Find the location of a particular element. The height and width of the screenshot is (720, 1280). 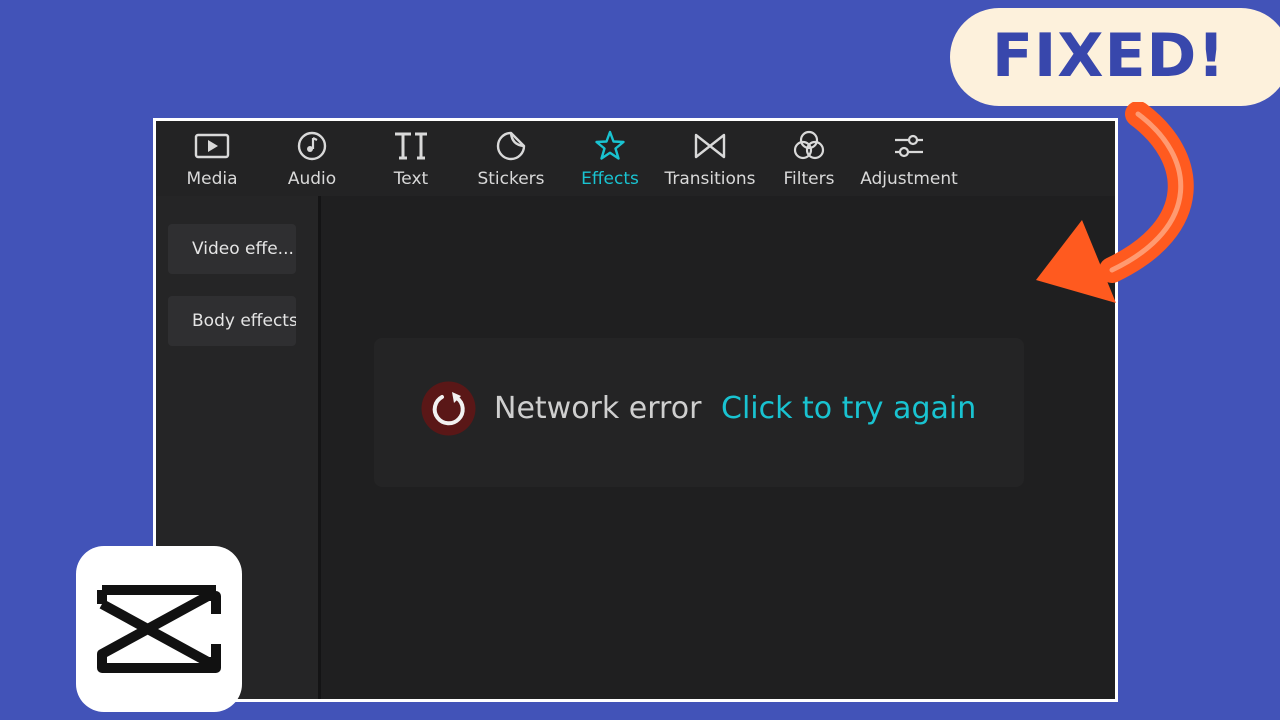

audio-icon is located at coordinates (312, 146).